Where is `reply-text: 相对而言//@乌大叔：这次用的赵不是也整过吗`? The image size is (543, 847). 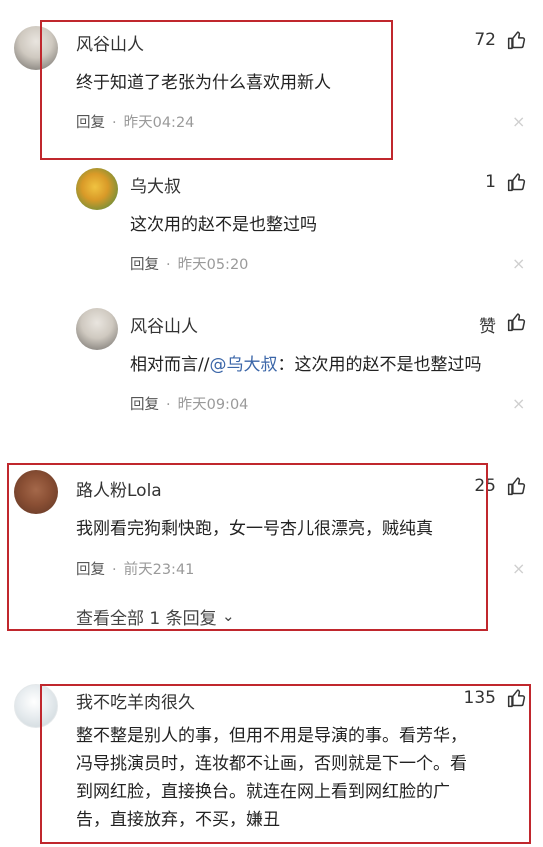
reply-text: 相对而言//@乌大叔：这次用的赵不是也整过吗 is located at coordinates (305, 362).